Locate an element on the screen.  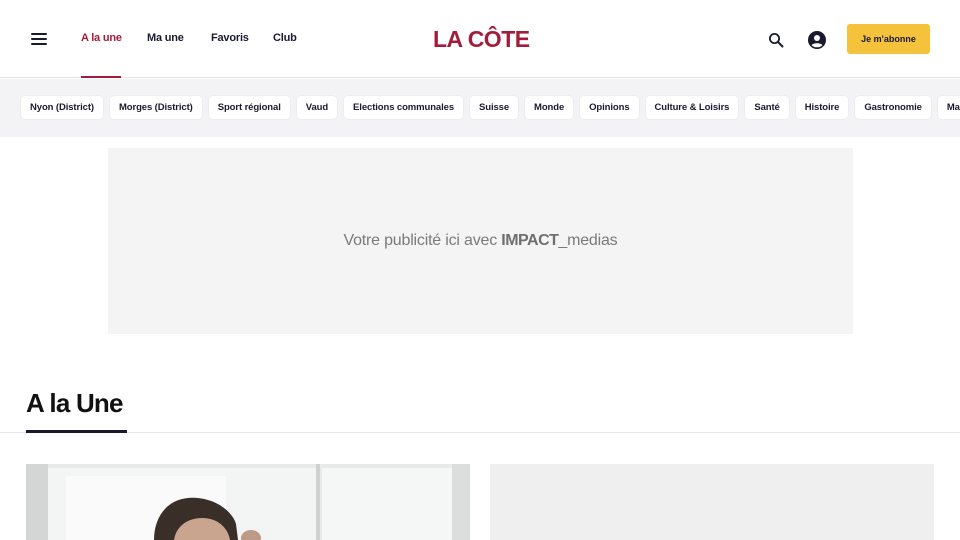
category-chip: Vaud is located at coordinates (317, 107).